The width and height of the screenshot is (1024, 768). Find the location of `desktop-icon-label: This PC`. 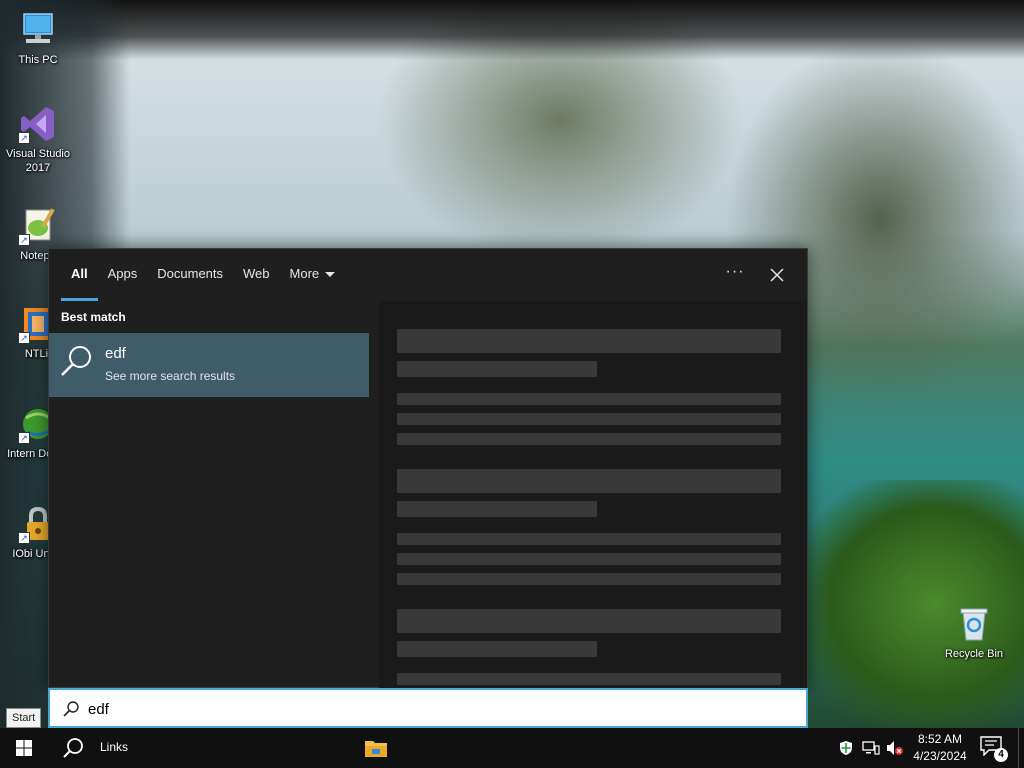

desktop-icon-label: This PC is located at coordinates (38, 60).